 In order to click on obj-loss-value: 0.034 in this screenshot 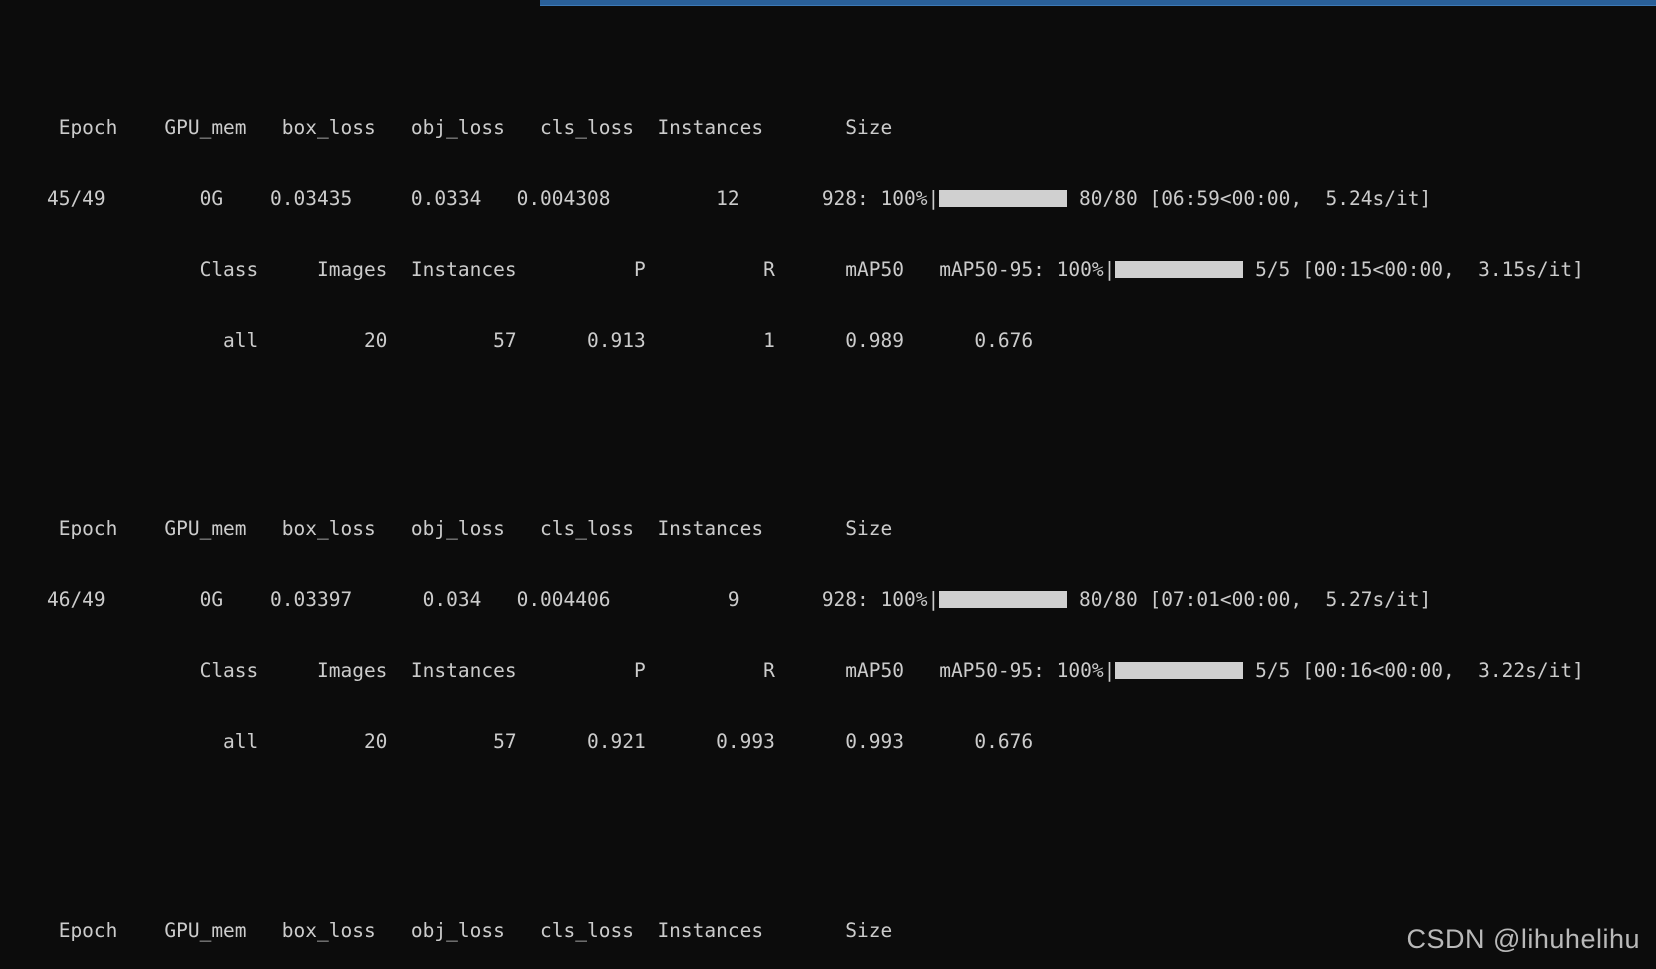, I will do `click(417, 600)`.